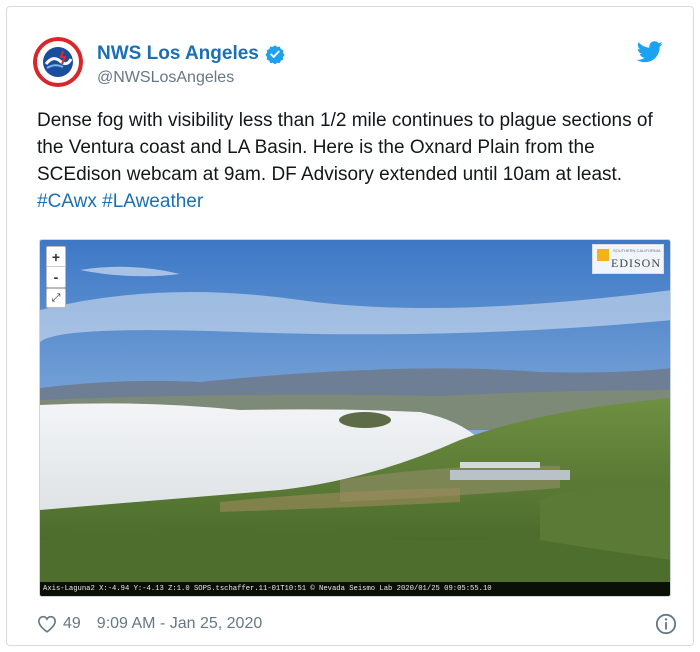  What do you see at coordinates (603, 255) in the screenshot?
I see `edison-sun-icon` at bounding box center [603, 255].